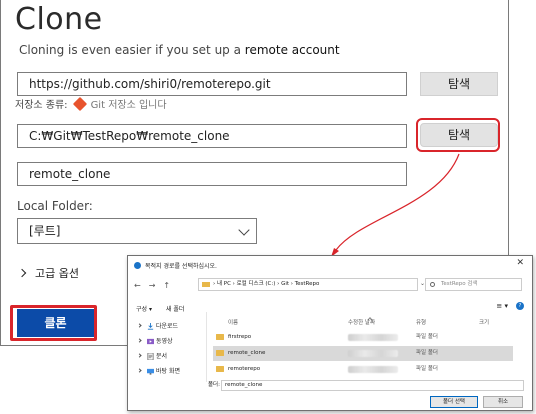 Image resolution: width=536 pixels, height=414 pixels. I want to click on file-row: firstrepo 파일 폴더, so click(363, 337).